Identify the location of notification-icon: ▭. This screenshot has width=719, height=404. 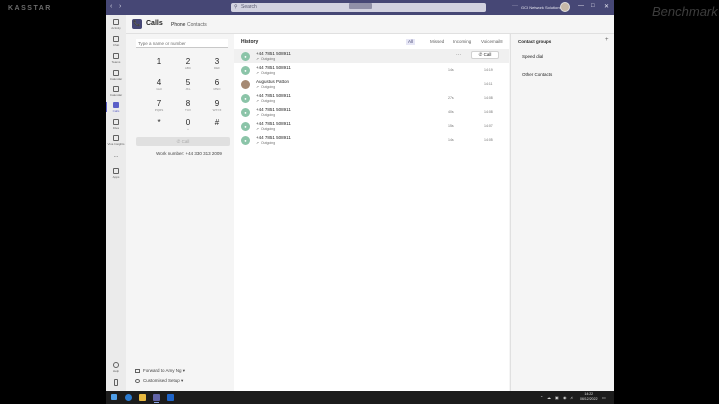
(604, 397).